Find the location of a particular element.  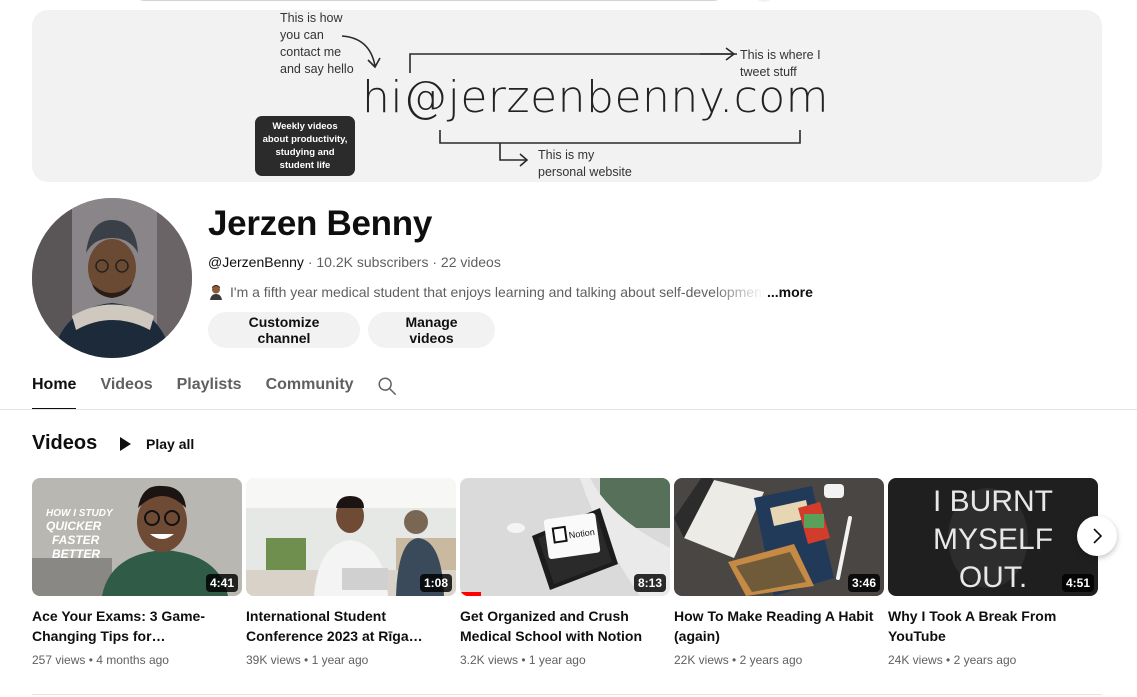

search-icon is located at coordinates (387, 386).